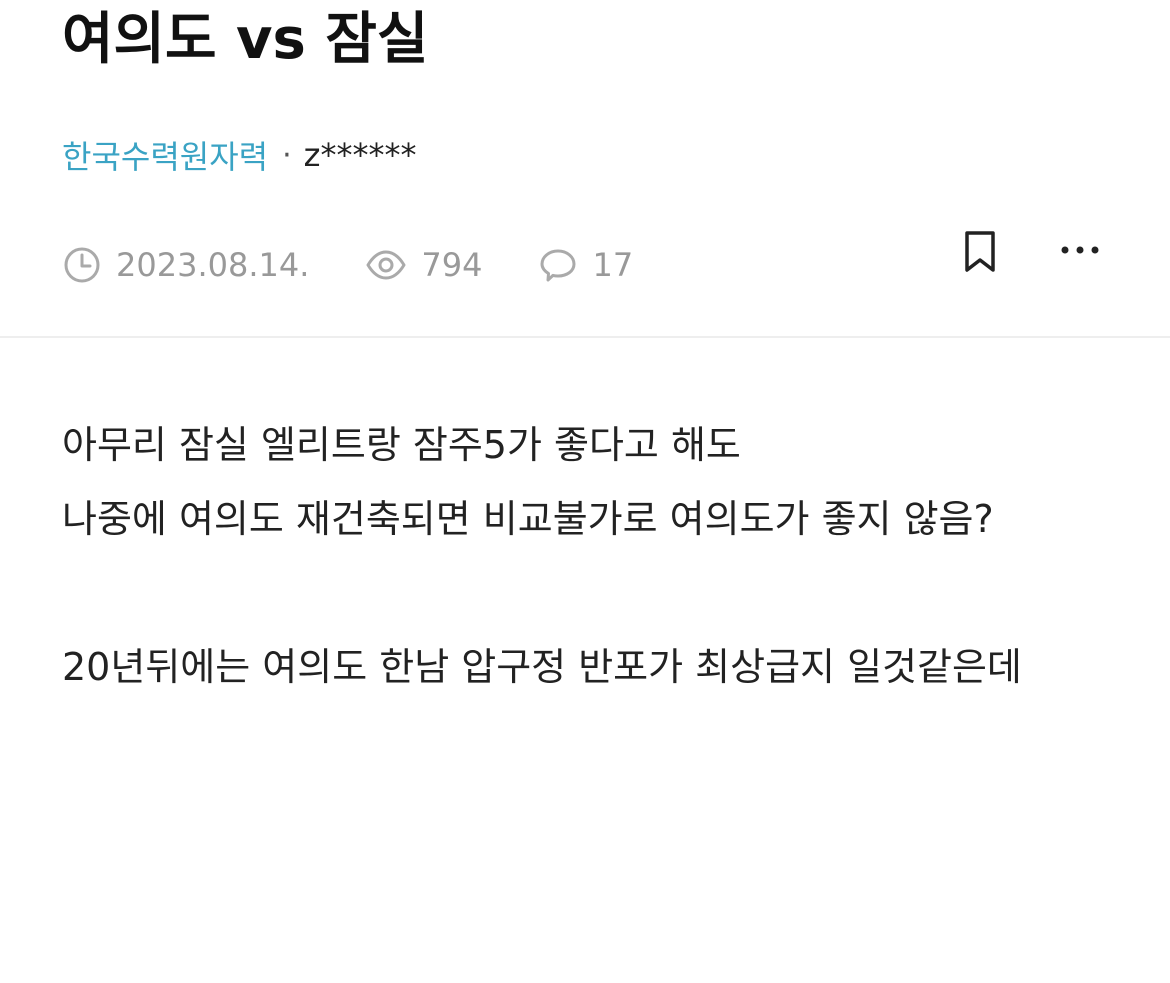 The image size is (1170, 983). I want to click on post-comments-count: 17, so click(613, 265).